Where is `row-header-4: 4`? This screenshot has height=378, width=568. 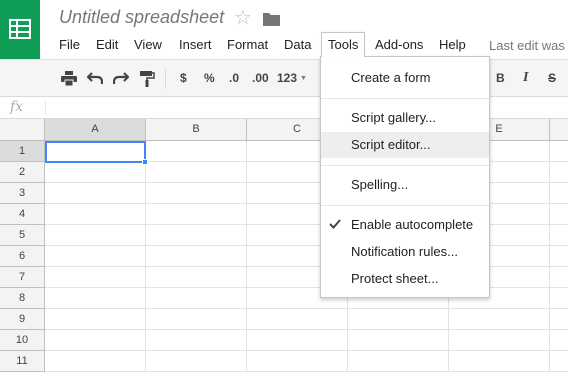
row-header-4: 4 is located at coordinates (22, 214).